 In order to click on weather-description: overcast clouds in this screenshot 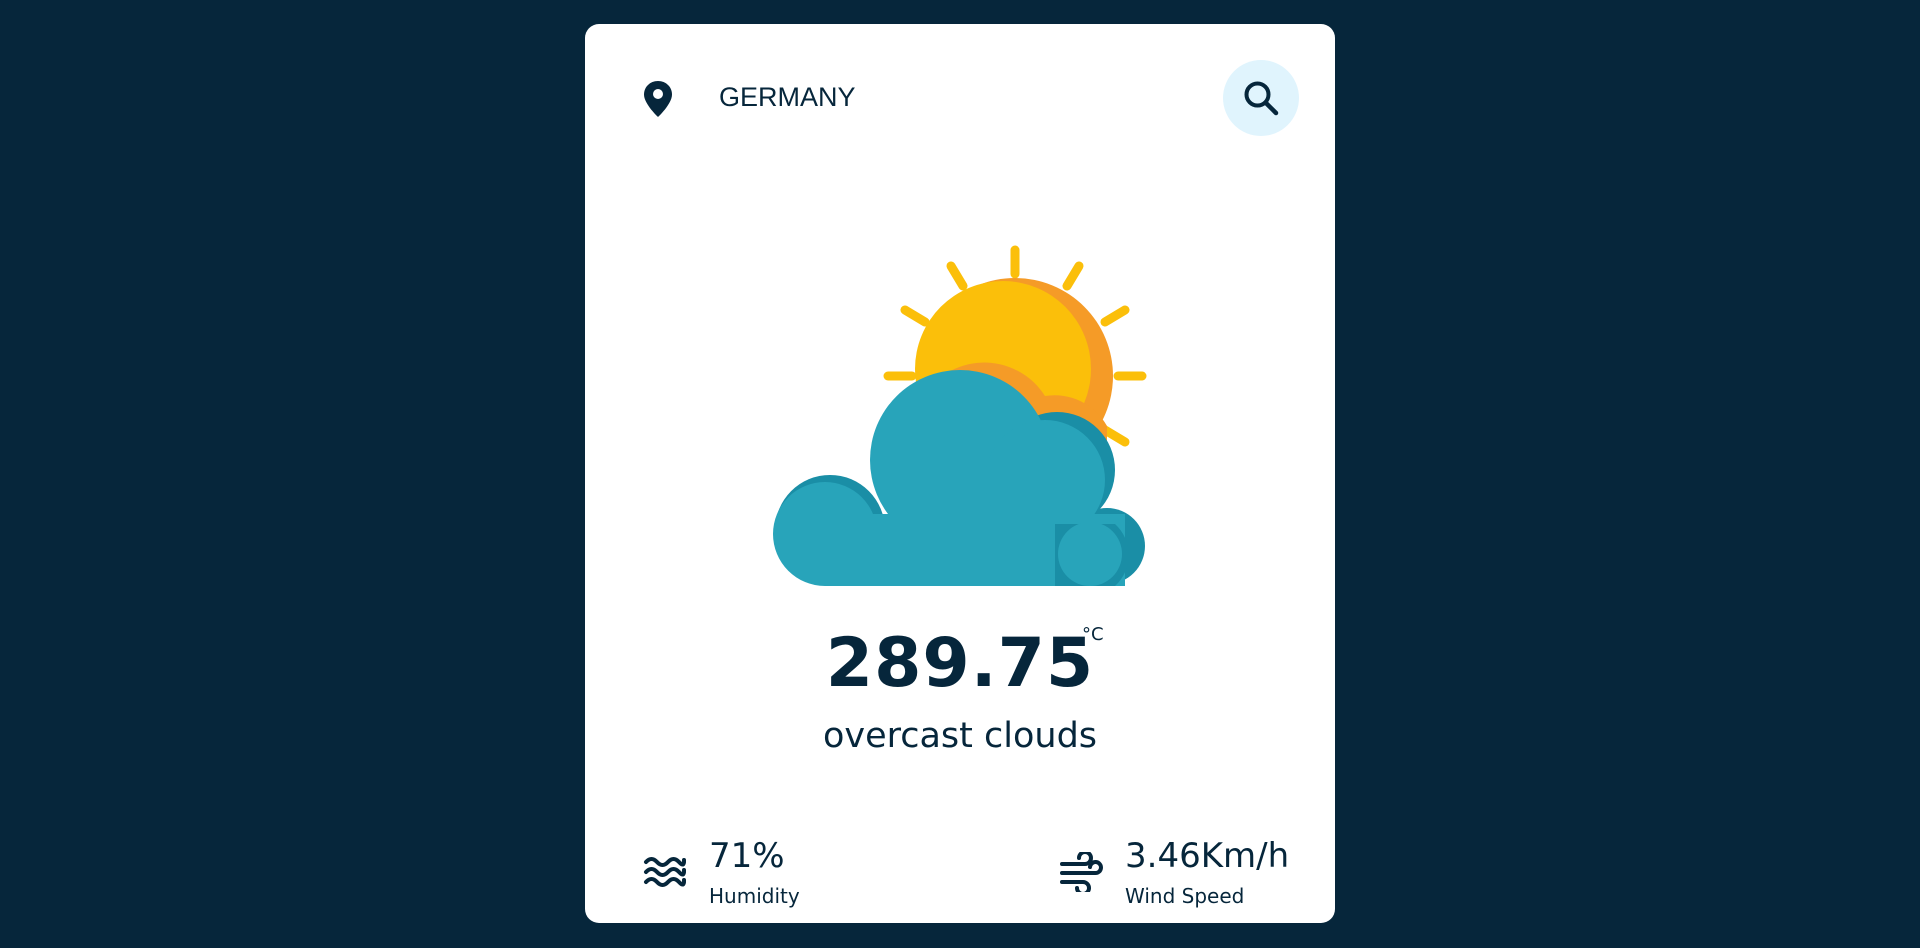, I will do `click(960, 736)`.